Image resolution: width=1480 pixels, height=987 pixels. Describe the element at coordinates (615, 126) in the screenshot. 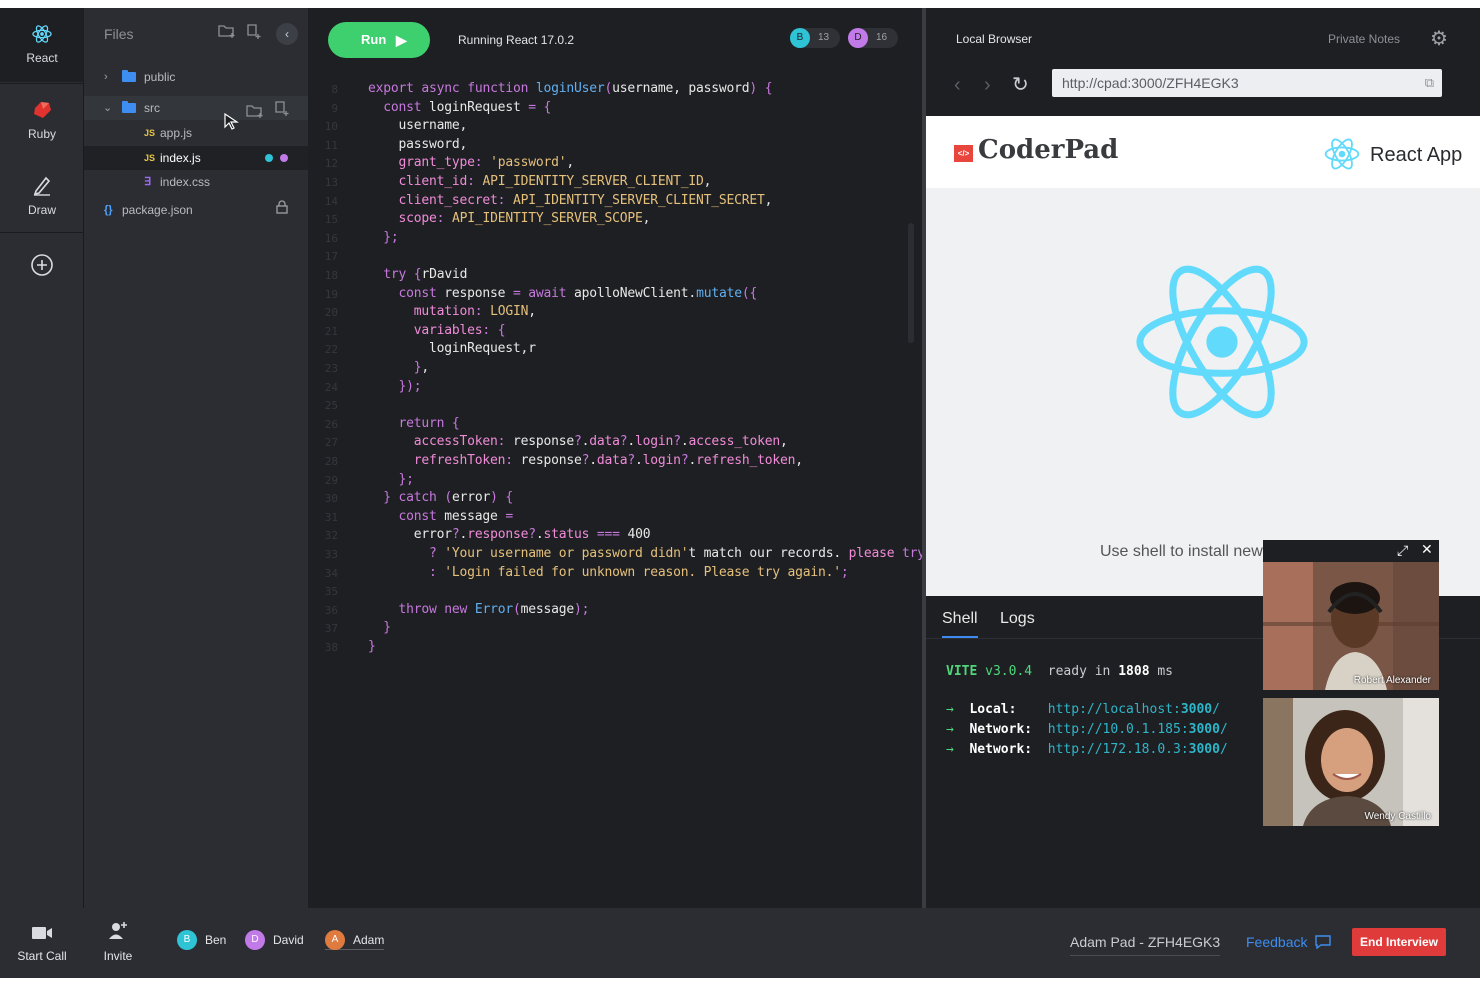

I see `code-line: 10 username,` at that location.